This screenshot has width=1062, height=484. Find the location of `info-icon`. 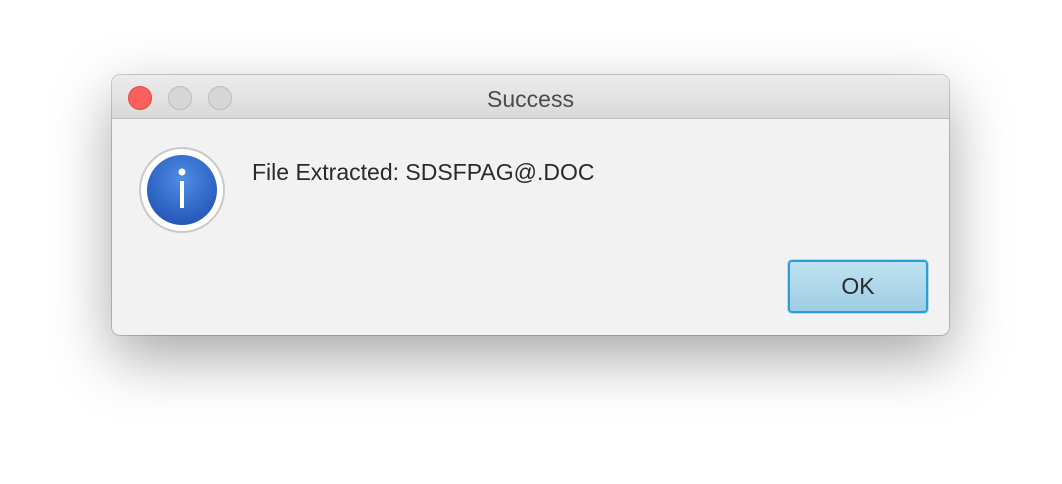

info-icon is located at coordinates (182, 190).